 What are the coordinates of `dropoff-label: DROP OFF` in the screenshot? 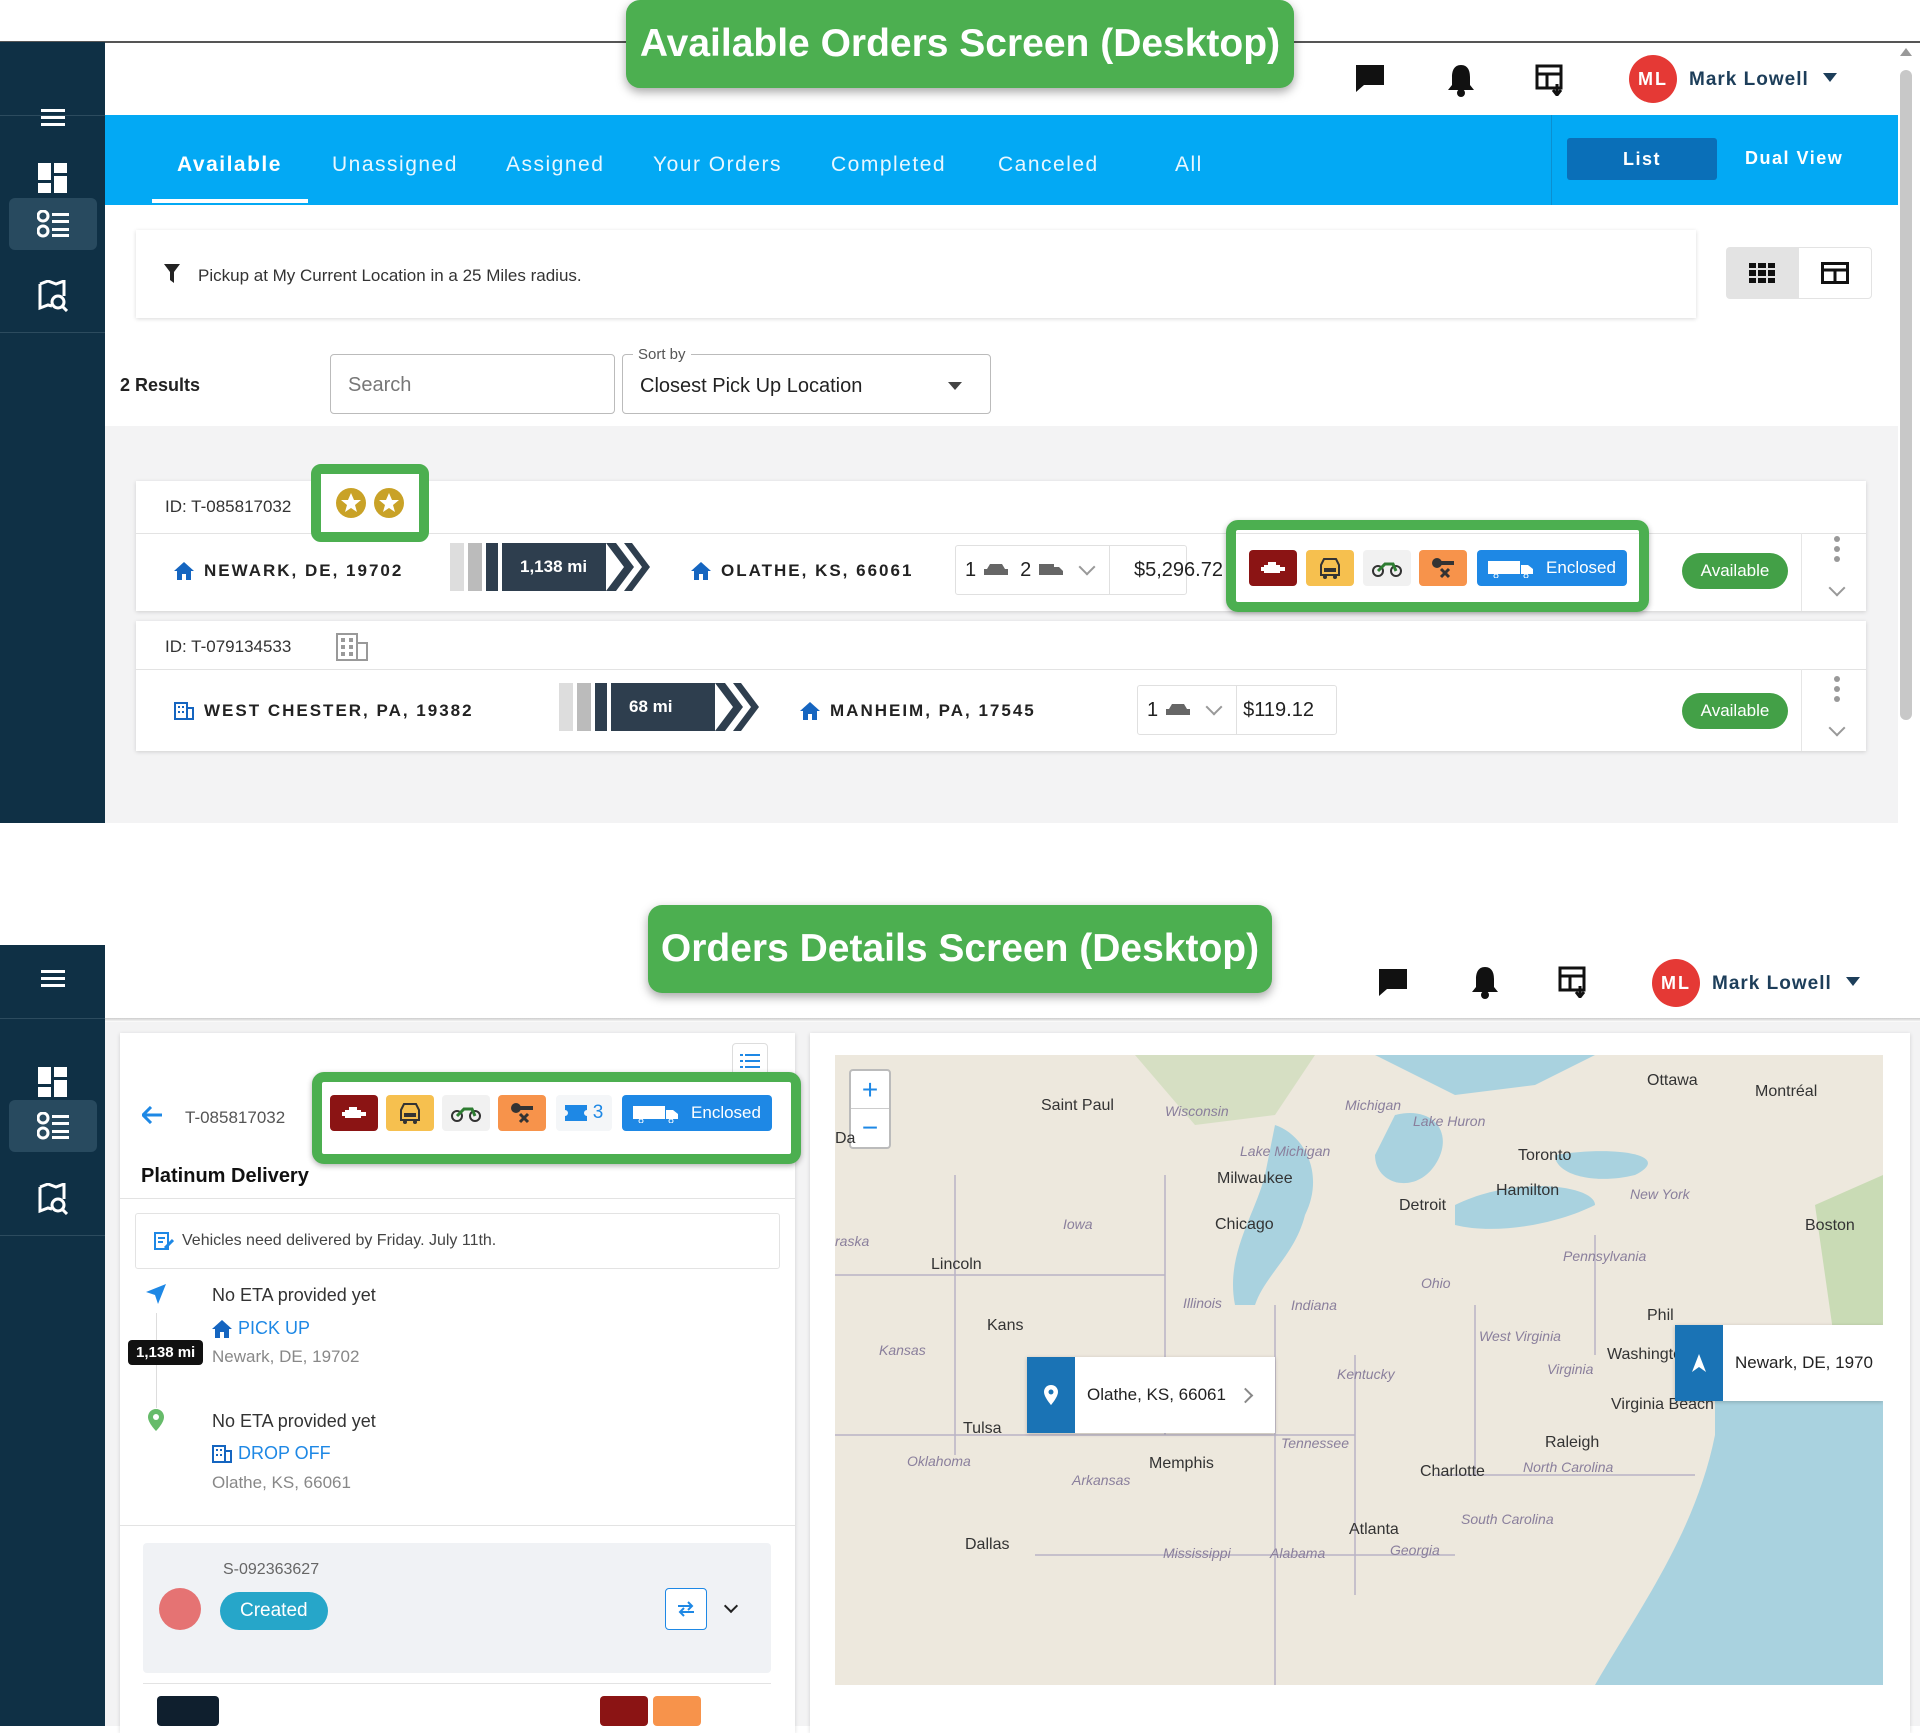 It's located at (271, 1453).